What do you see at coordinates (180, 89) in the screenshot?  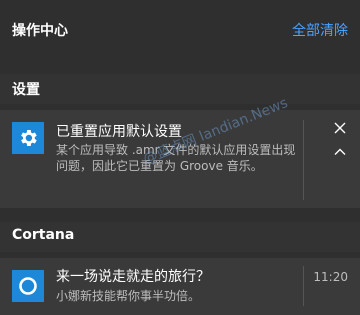 I see `group-header-settings: 设置` at bounding box center [180, 89].